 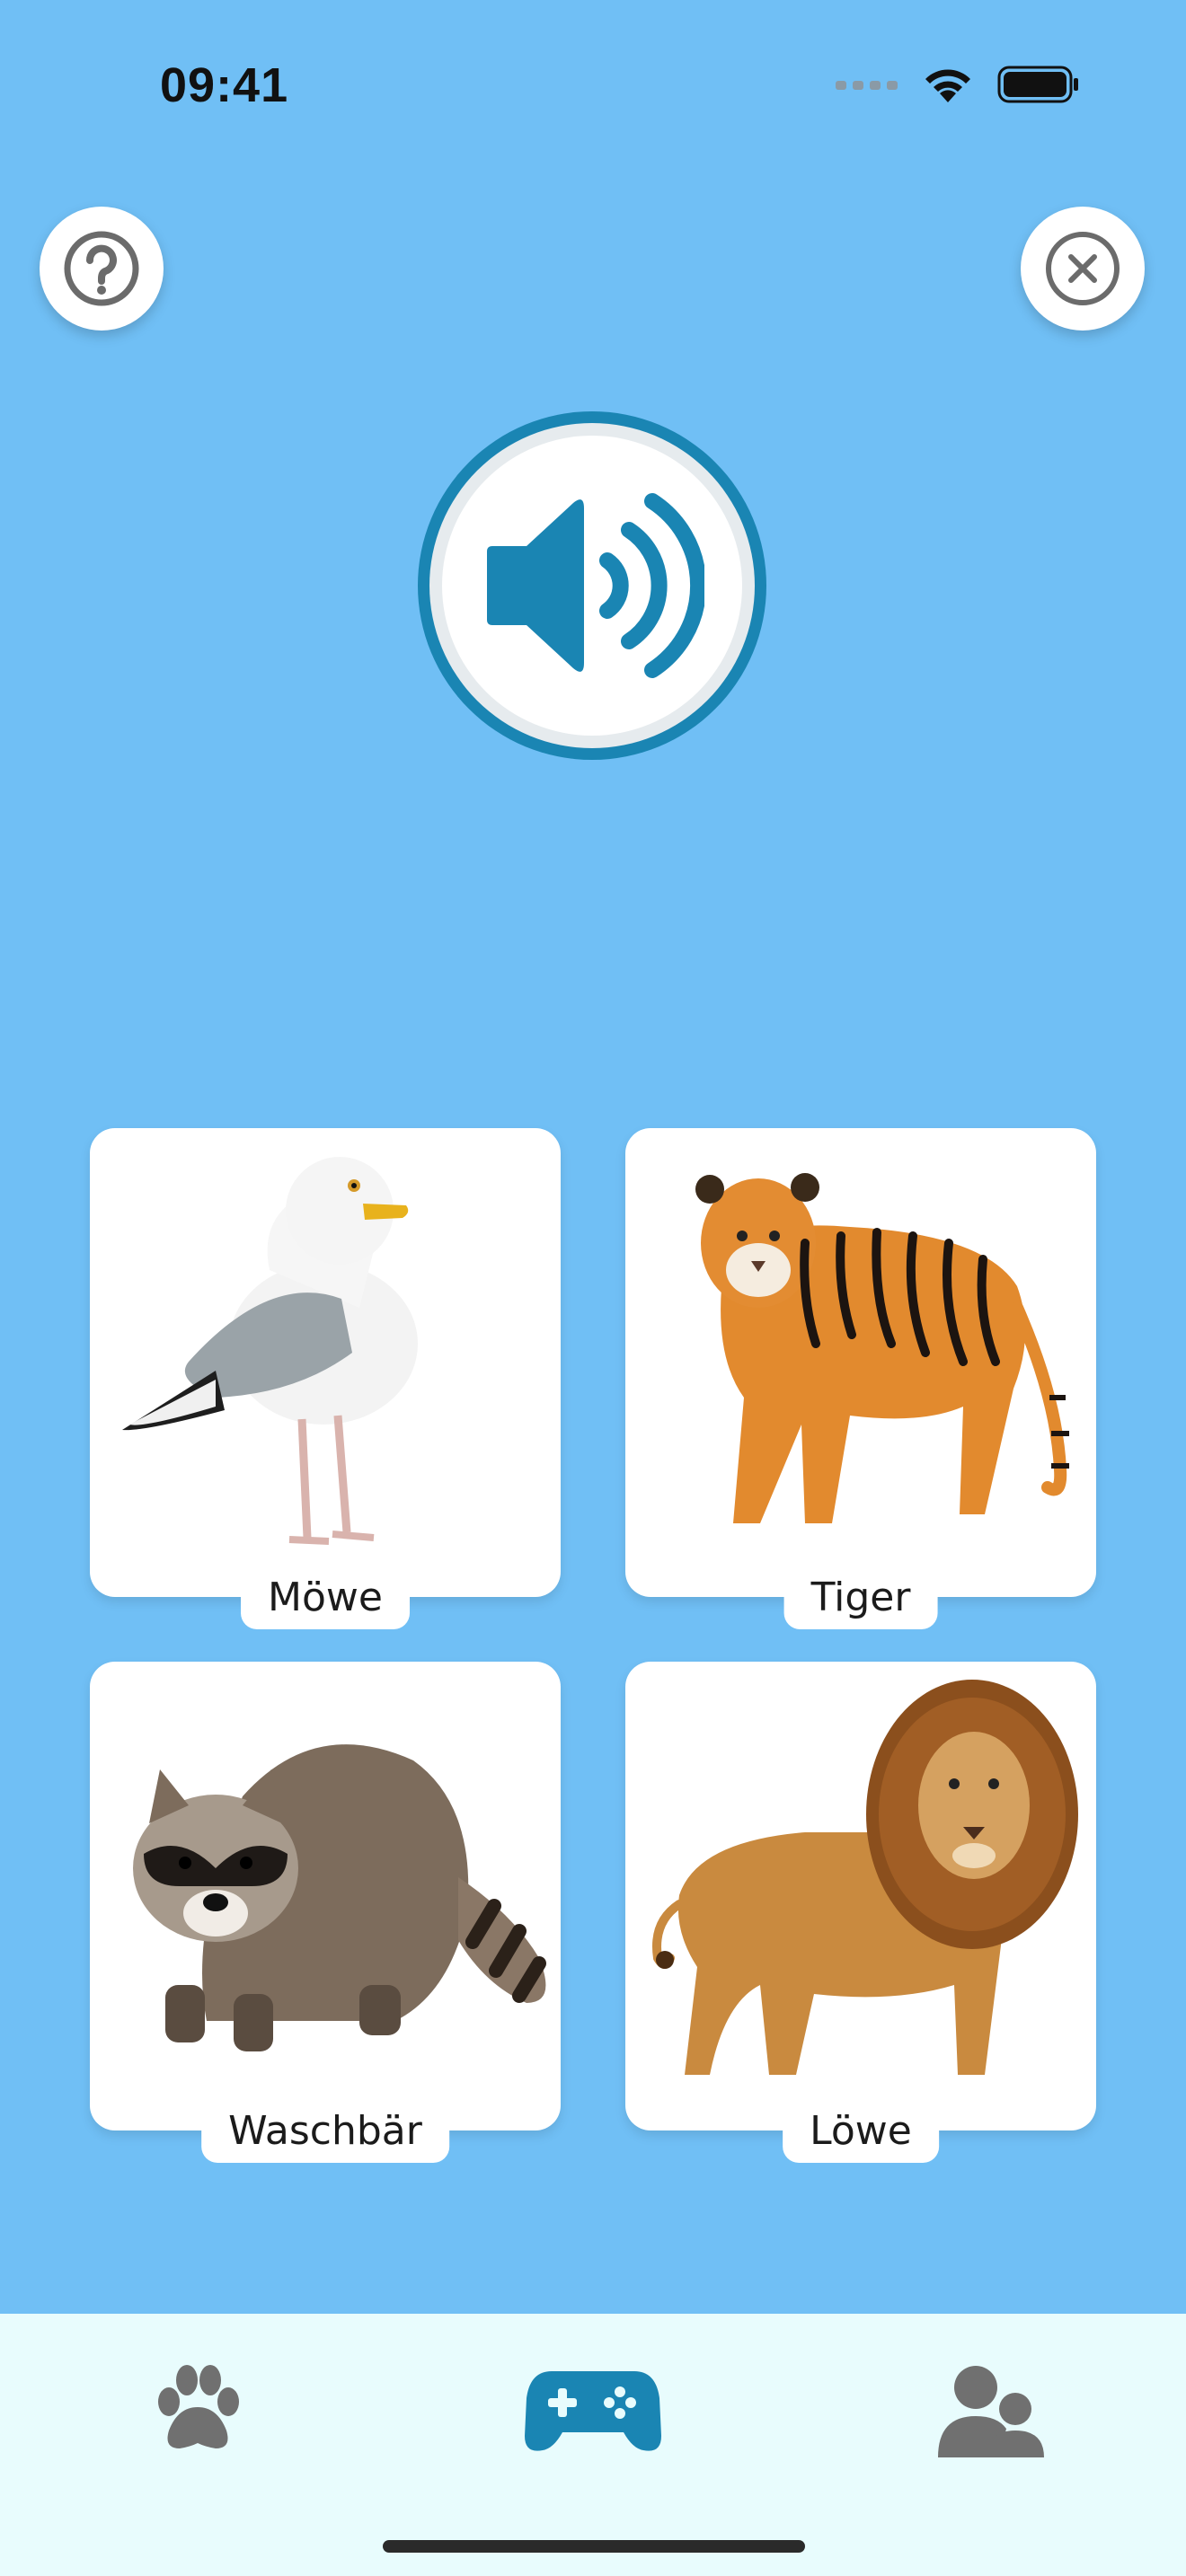 I want to click on status-time: 09:41, so click(x=224, y=85).